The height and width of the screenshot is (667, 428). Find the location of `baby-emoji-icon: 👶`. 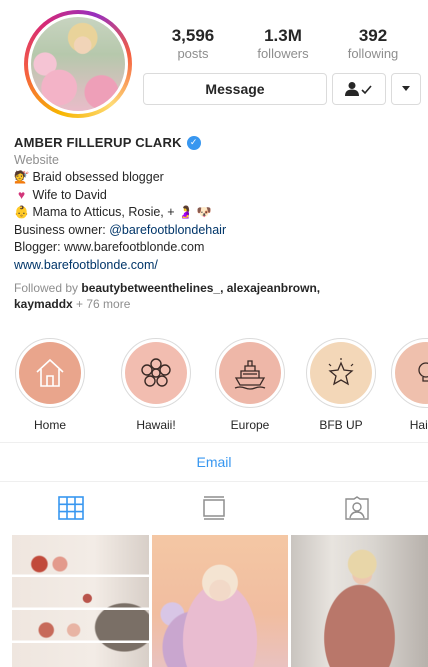

baby-emoji-icon: 👶 is located at coordinates (21, 212).